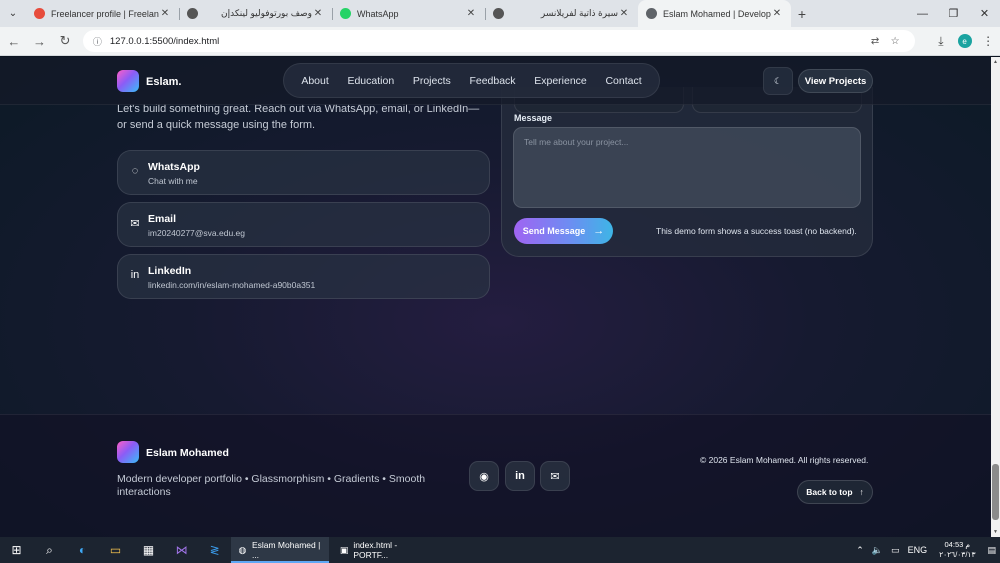 This screenshot has height=563, width=1000. I want to click on tab-title: Freelancer profile | Freelance Y, so click(105, 13).